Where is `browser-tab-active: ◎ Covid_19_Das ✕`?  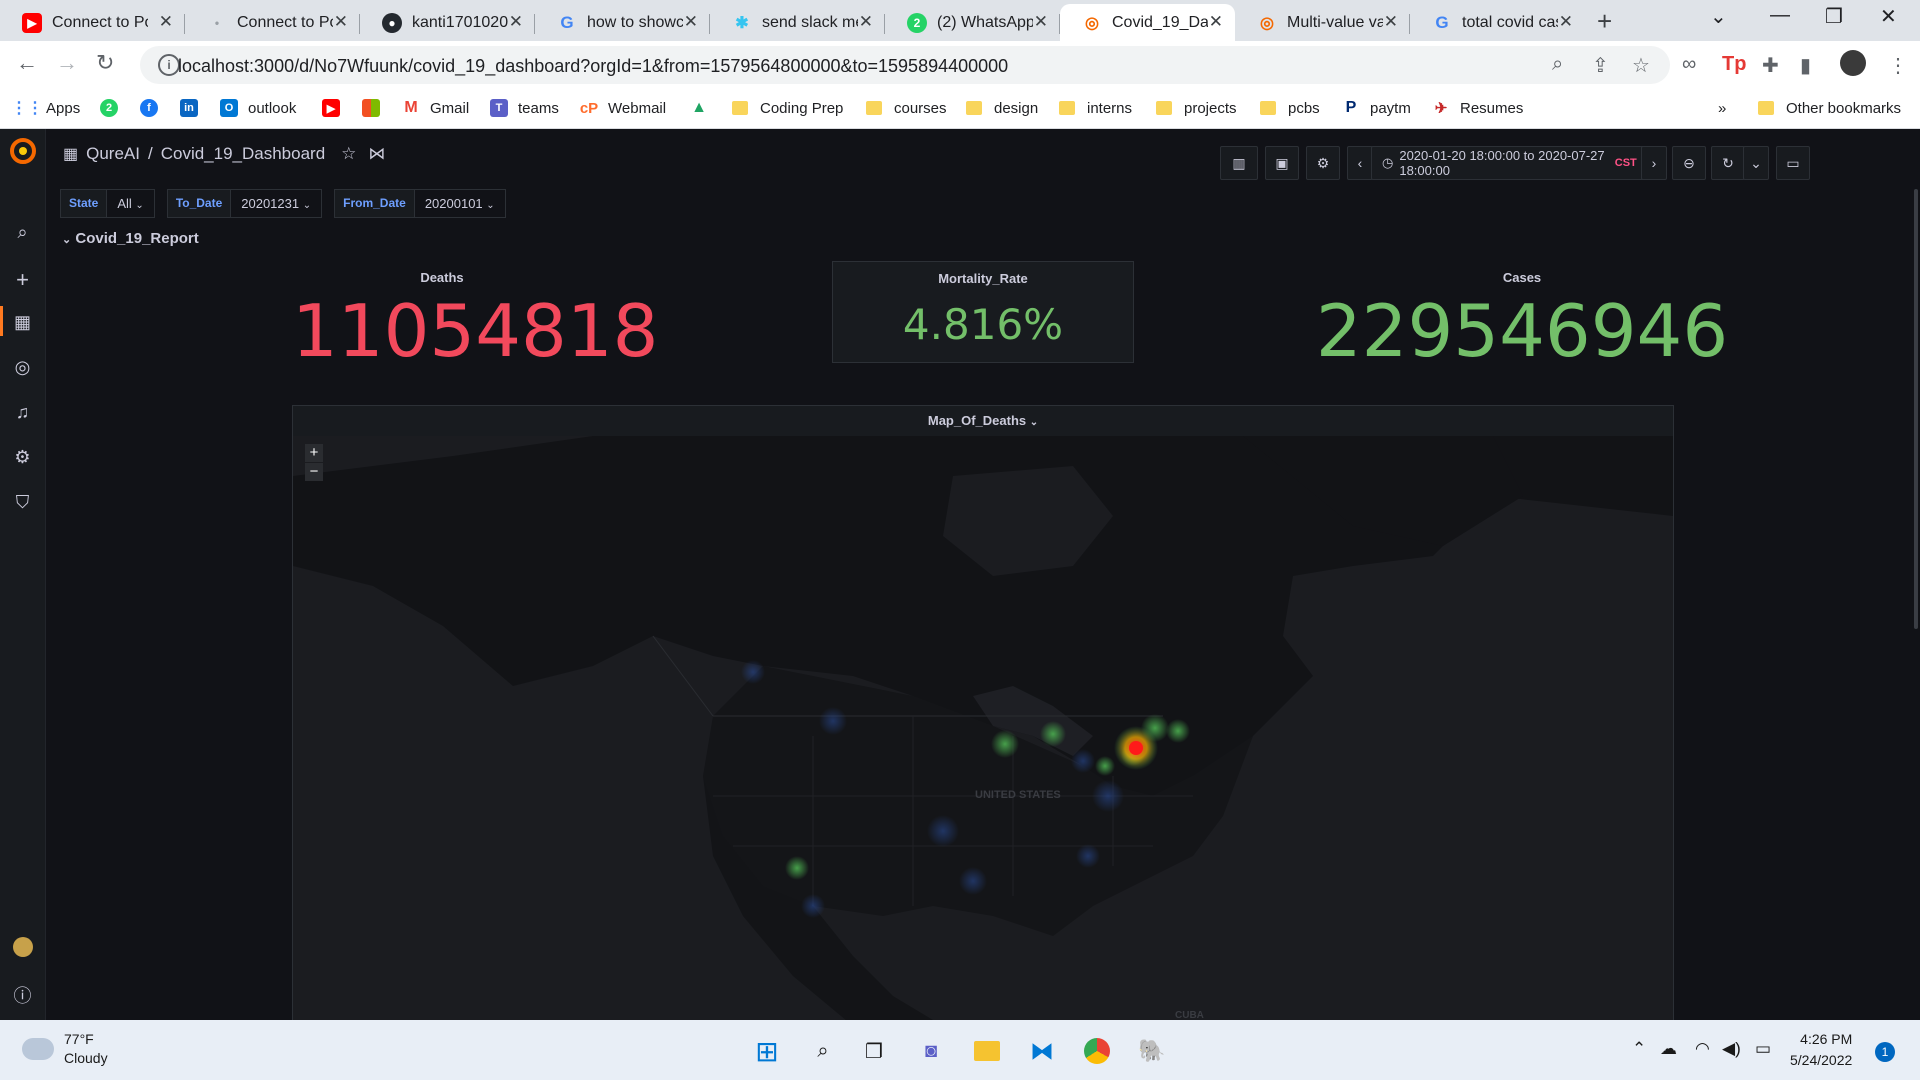 browser-tab-active: ◎ Covid_19_Das ✕ is located at coordinates (1147, 22).